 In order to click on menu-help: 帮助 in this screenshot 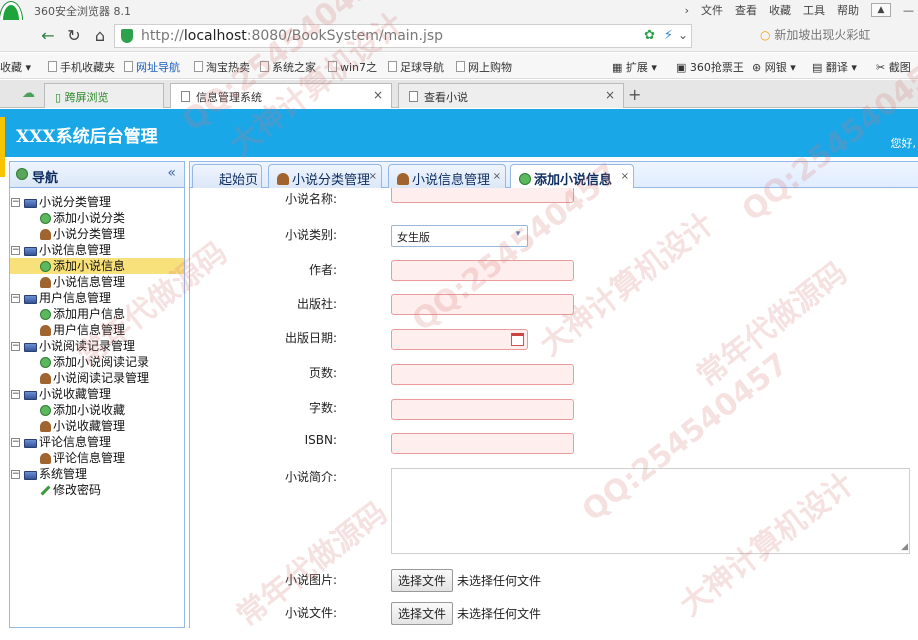, I will do `click(848, 10)`.